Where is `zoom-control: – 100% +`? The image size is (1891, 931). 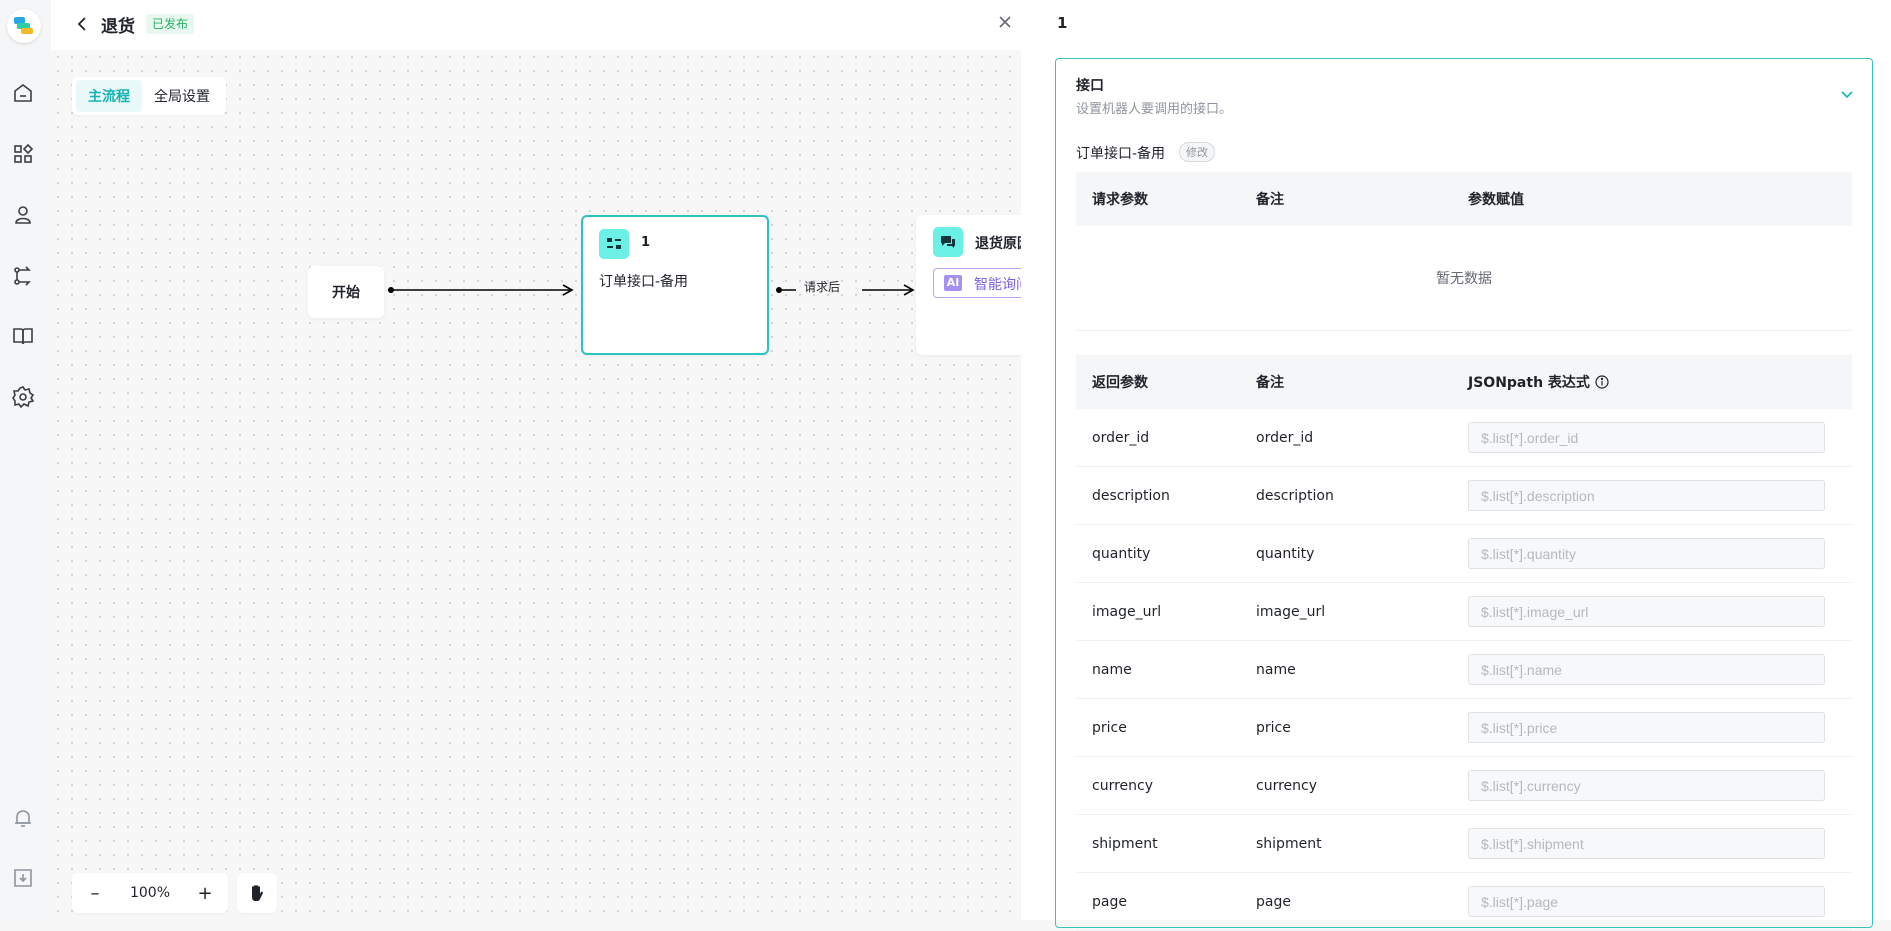 zoom-control: – 100% + is located at coordinates (150, 893).